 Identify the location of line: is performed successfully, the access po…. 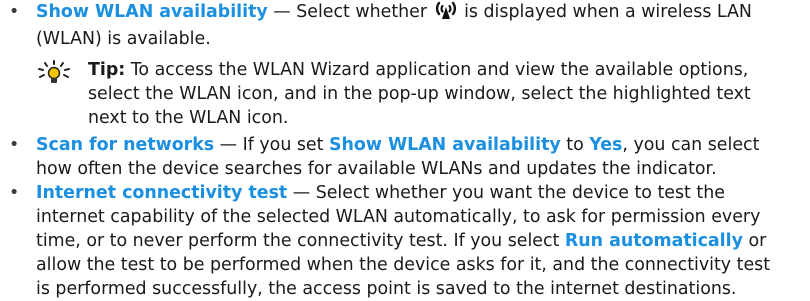
(386, 289).